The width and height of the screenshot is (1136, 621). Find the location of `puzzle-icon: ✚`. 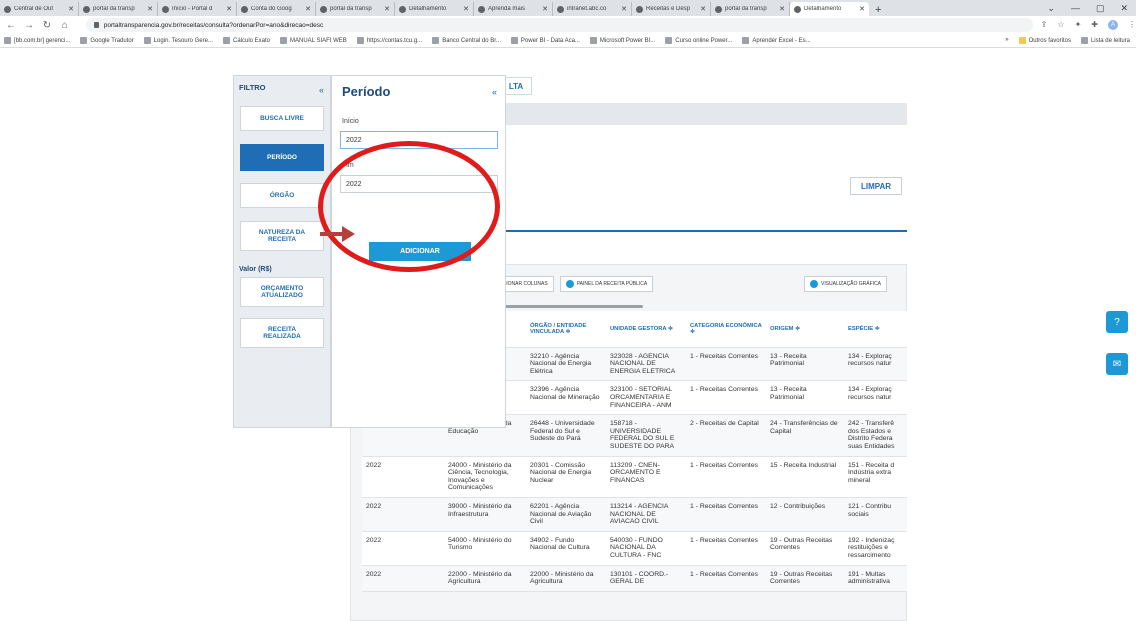

puzzle-icon: ✚ is located at coordinates (1094, 25).